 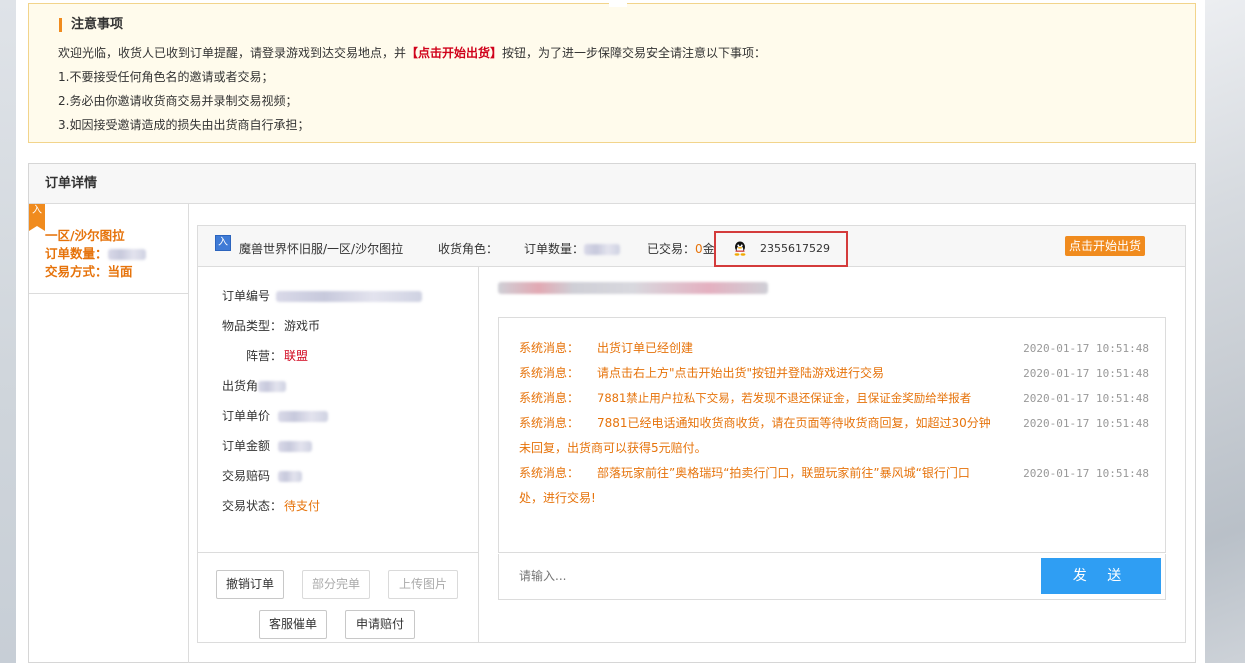 I want to click on chat-headline-blurred, so click(x=633, y=287).